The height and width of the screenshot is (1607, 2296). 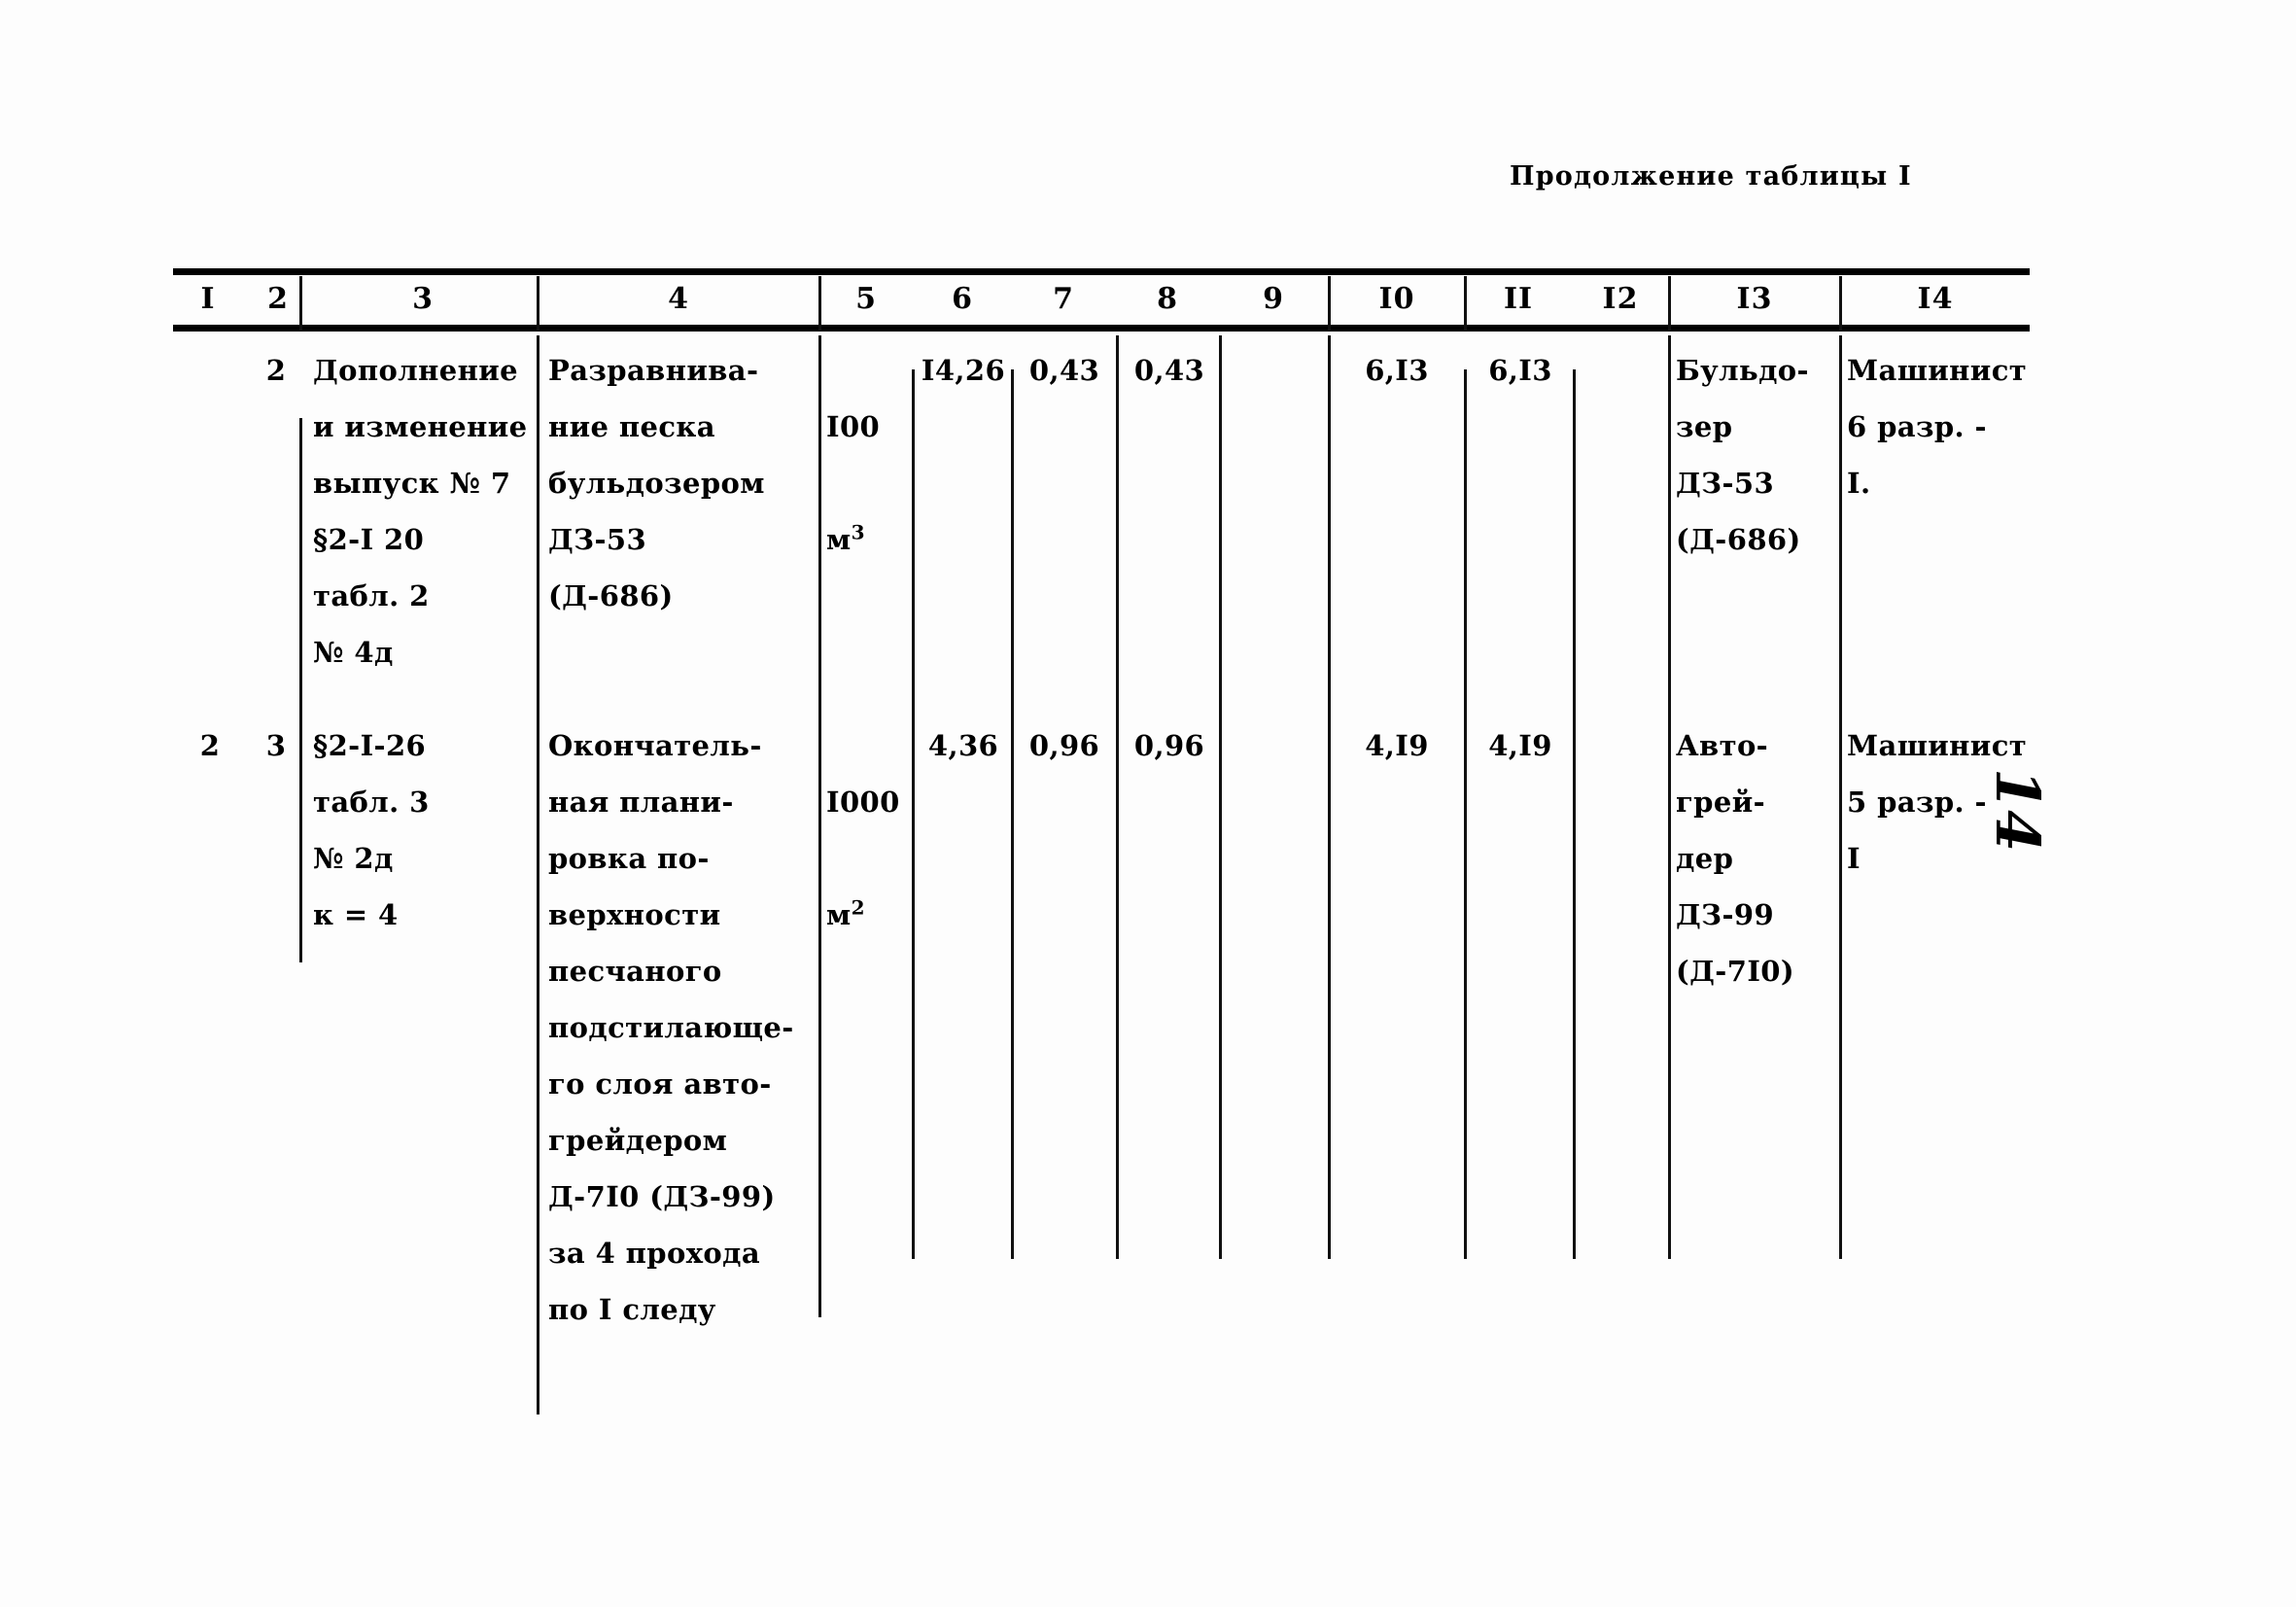 What do you see at coordinates (2017, 810) in the screenshot?
I see `page-folio-handwritten: 14` at bounding box center [2017, 810].